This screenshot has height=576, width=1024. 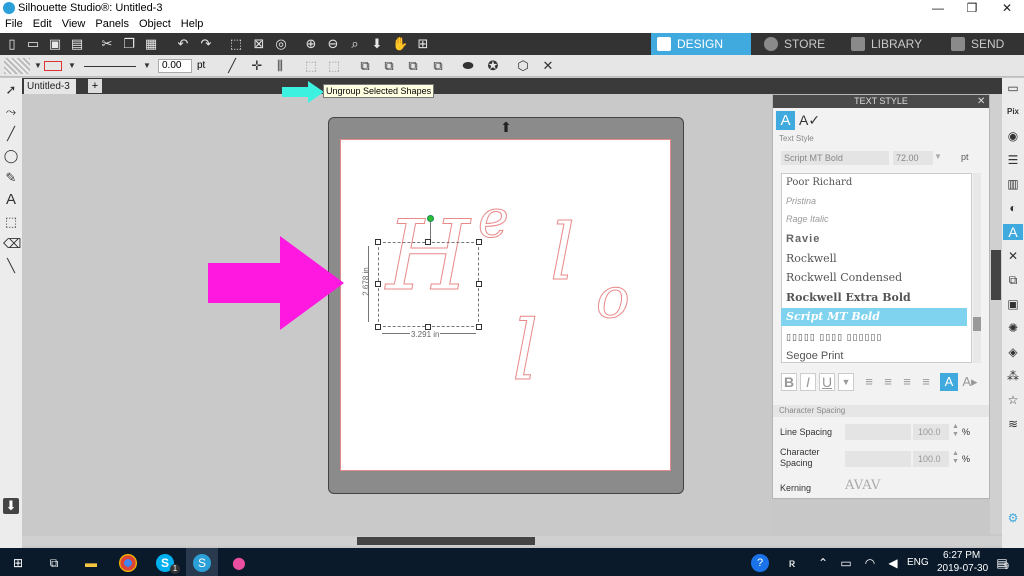 What do you see at coordinates (192, 23) in the screenshot?
I see `menu-help: Help` at bounding box center [192, 23].